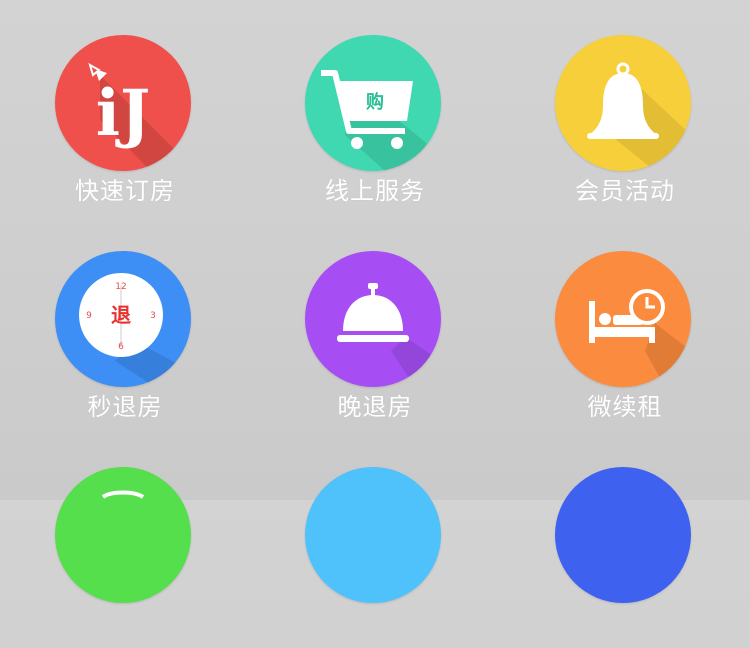 Image resolution: width=750 pixels, height=648 pixels. I want to click on menu-item-online-service: 购 线上服务, so click(375, 108).